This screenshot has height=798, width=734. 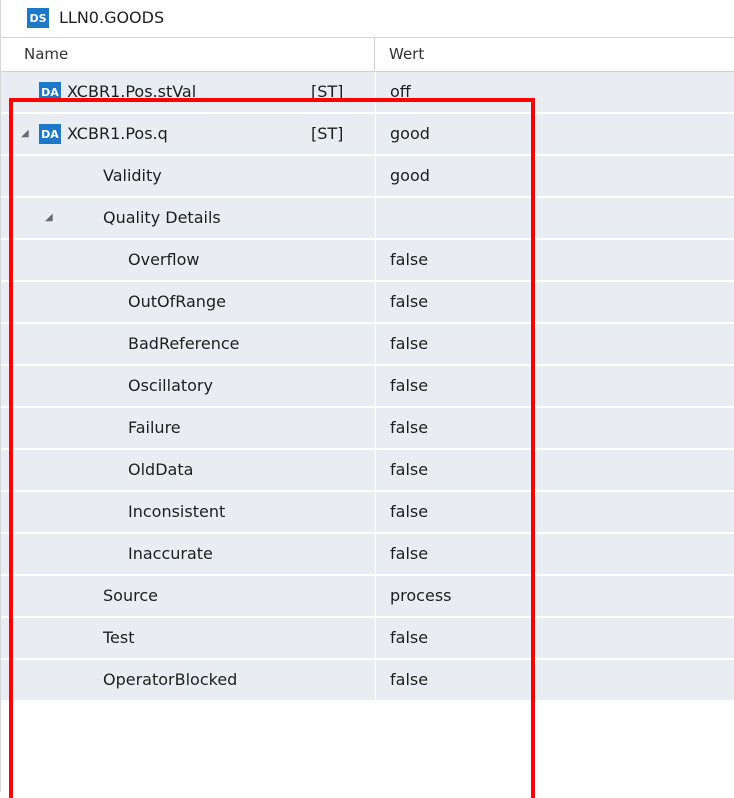 I want to click on row-name: OutOfRange, so click(x=177, y=301).